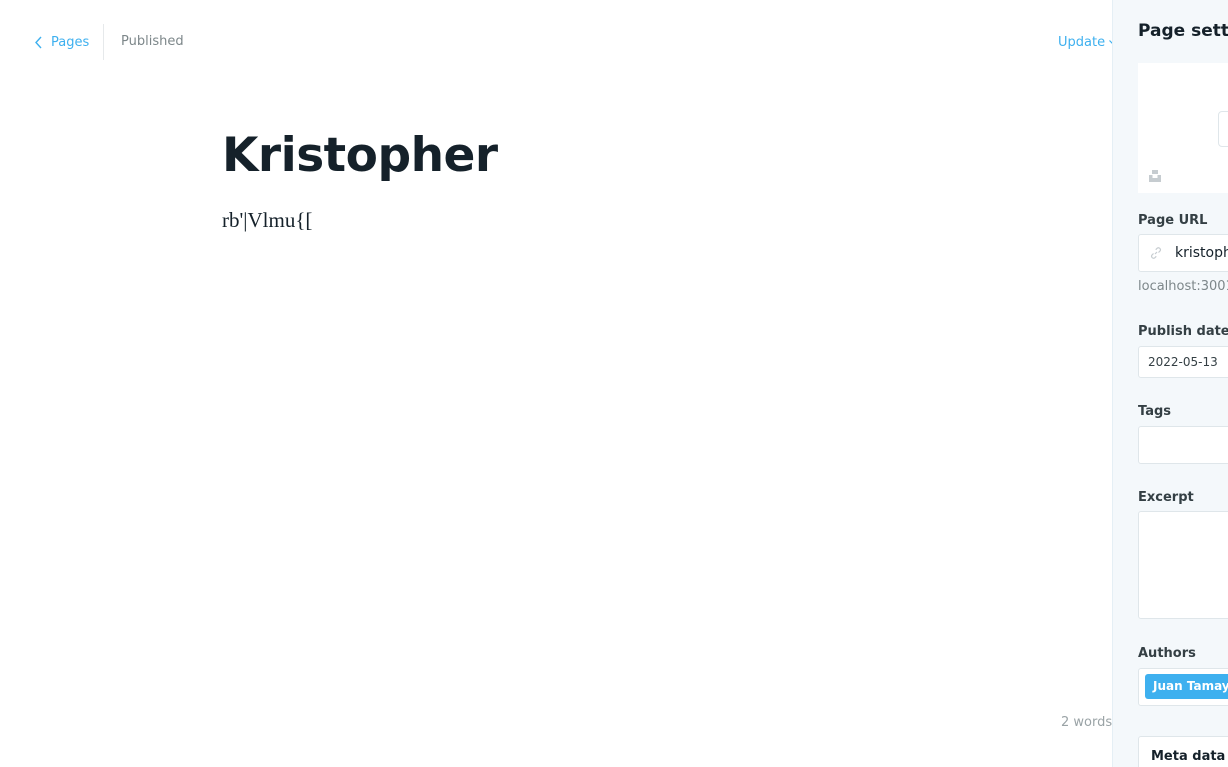  I want to click on header-divider, so click(103, 42).